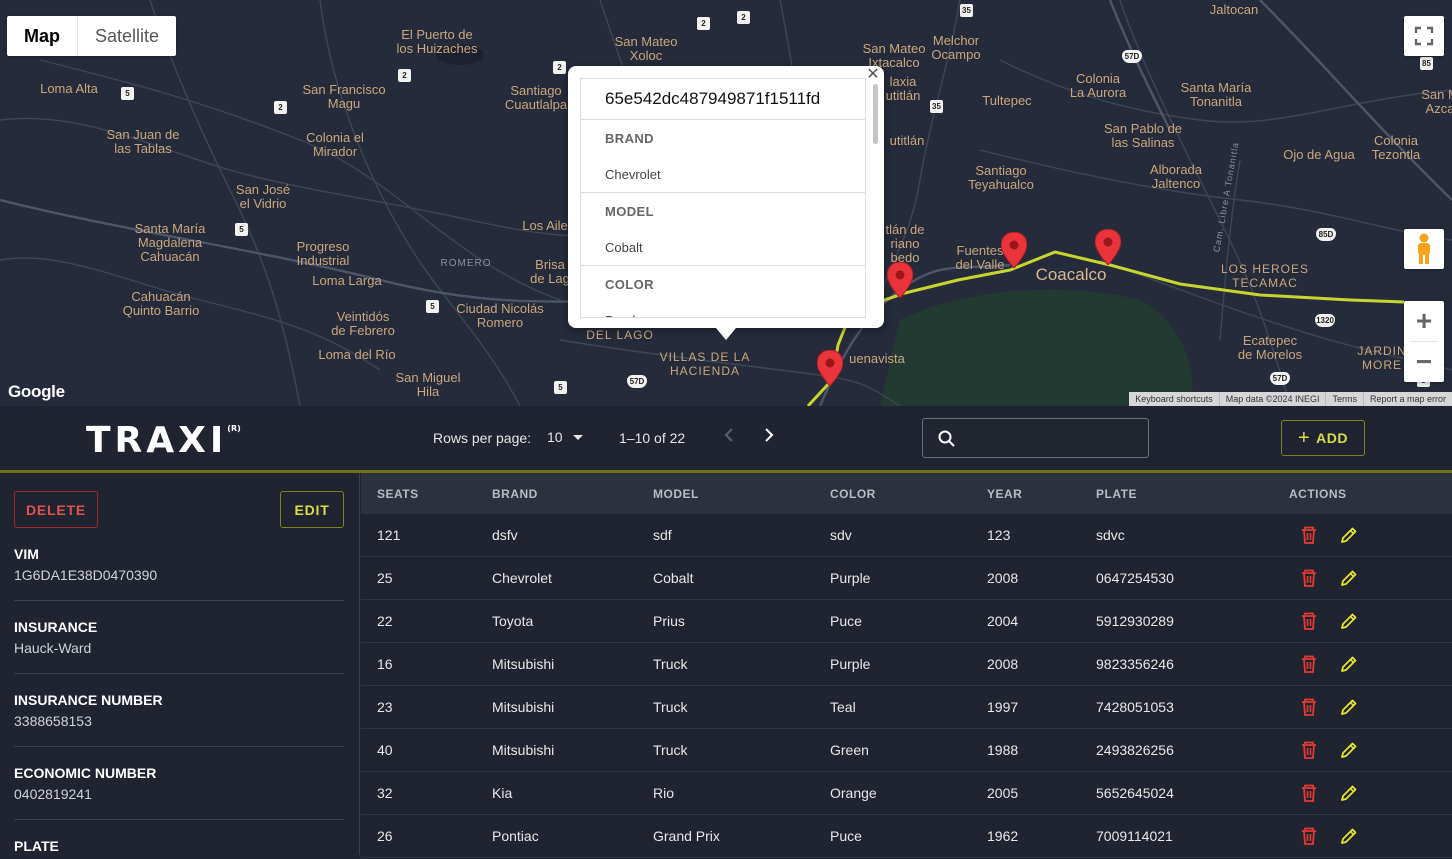 This screenshot has height=859, width=1452. What do you see at coordinates (906, 621) in the screenshot?
I see `table-row: 22 Toyota Prius Puce 2004 5912930289` at bounding box center [906, 621].